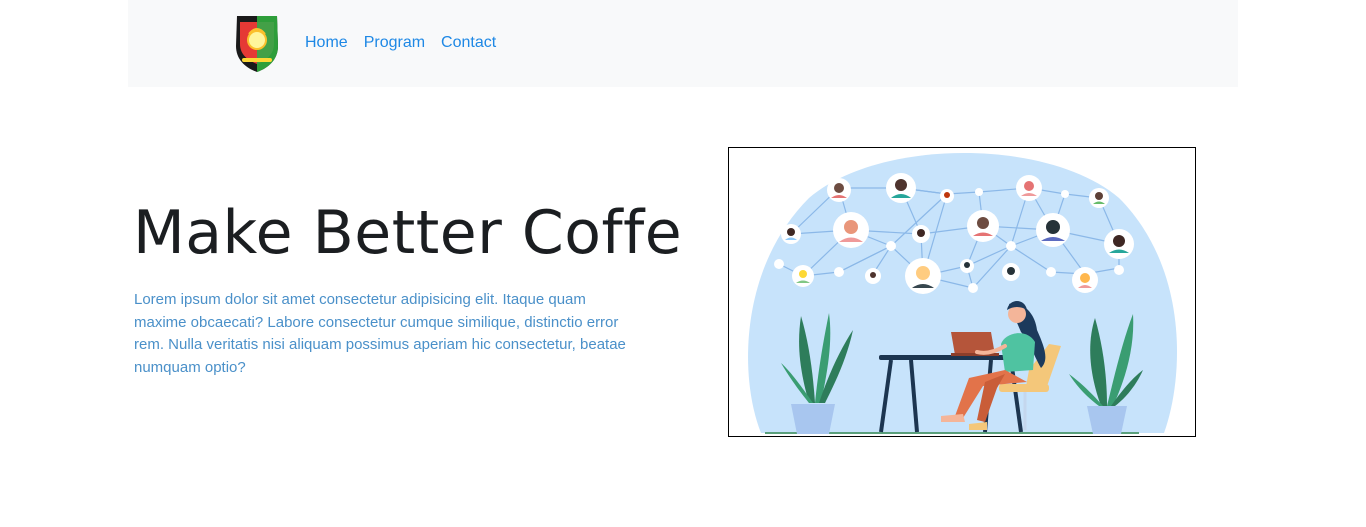 The image size is (1366, 527). What do you see at coordinates (683, 43) in the screenshot?
I see `navbar: Home Program Contact` at bounding box center [683, 43].